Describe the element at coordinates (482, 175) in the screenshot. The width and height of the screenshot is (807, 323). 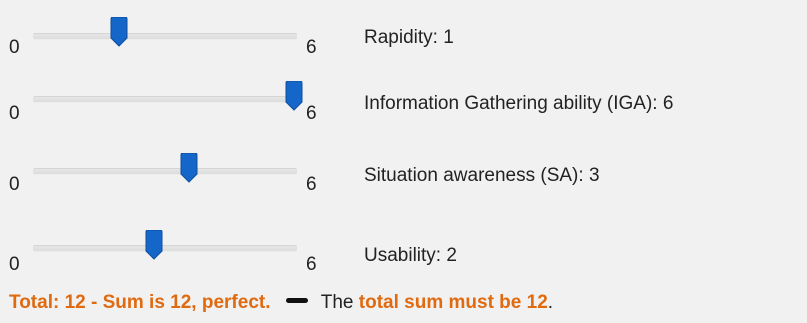
I see `criterion-label-sa: Situation awareness (SA): 3` at that location.